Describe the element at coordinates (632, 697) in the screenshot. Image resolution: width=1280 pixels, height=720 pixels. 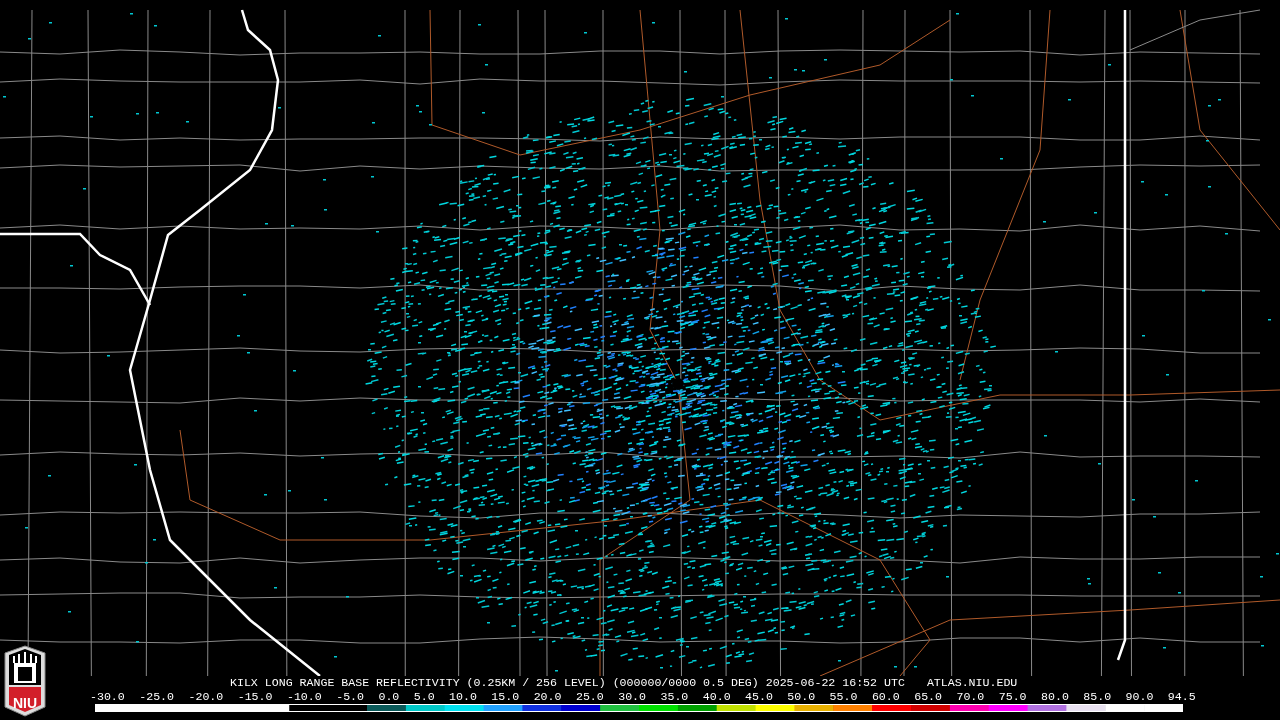
I see `scale-label: 30.0` at that location.